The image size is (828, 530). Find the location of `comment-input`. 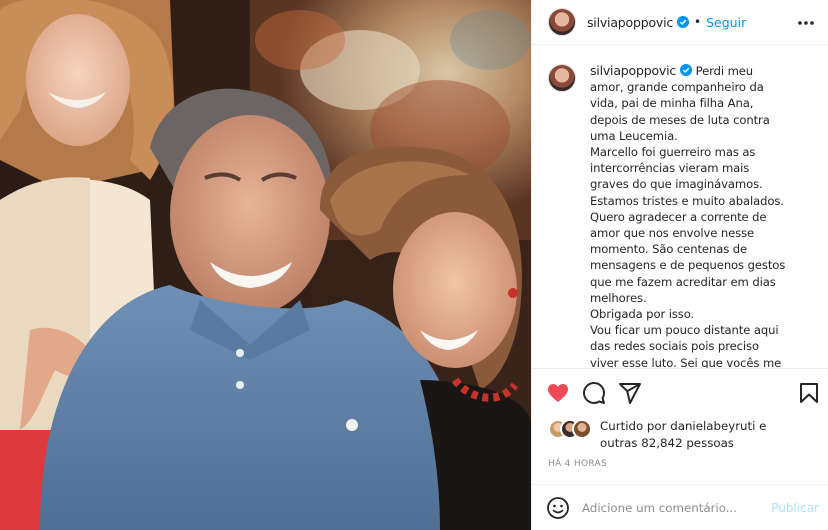

comment-input is located at coordinates (672, 507).